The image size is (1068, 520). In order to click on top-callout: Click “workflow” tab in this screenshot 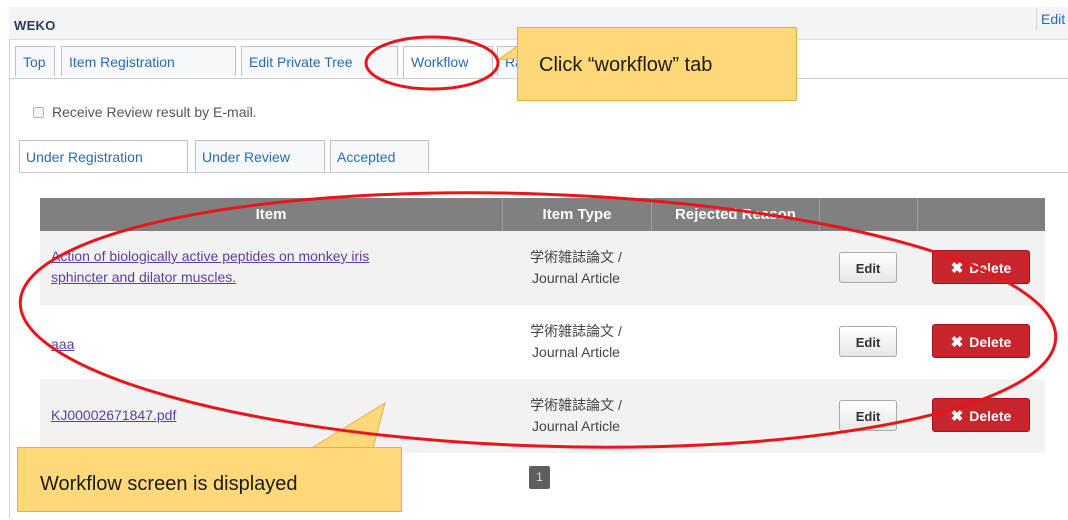, I will do `click(657, 64)`.